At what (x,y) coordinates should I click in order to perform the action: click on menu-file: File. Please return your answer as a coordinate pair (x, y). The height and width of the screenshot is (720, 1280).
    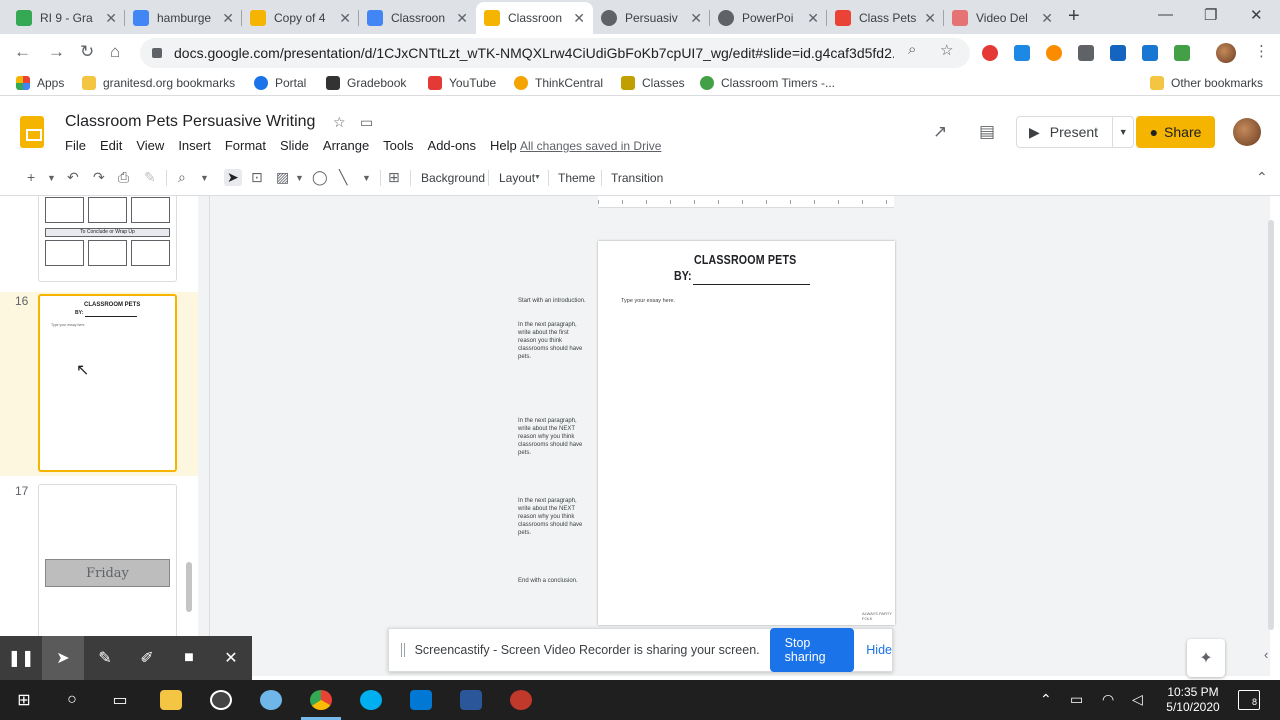
    Looking at the image, I should click on (75, 145).